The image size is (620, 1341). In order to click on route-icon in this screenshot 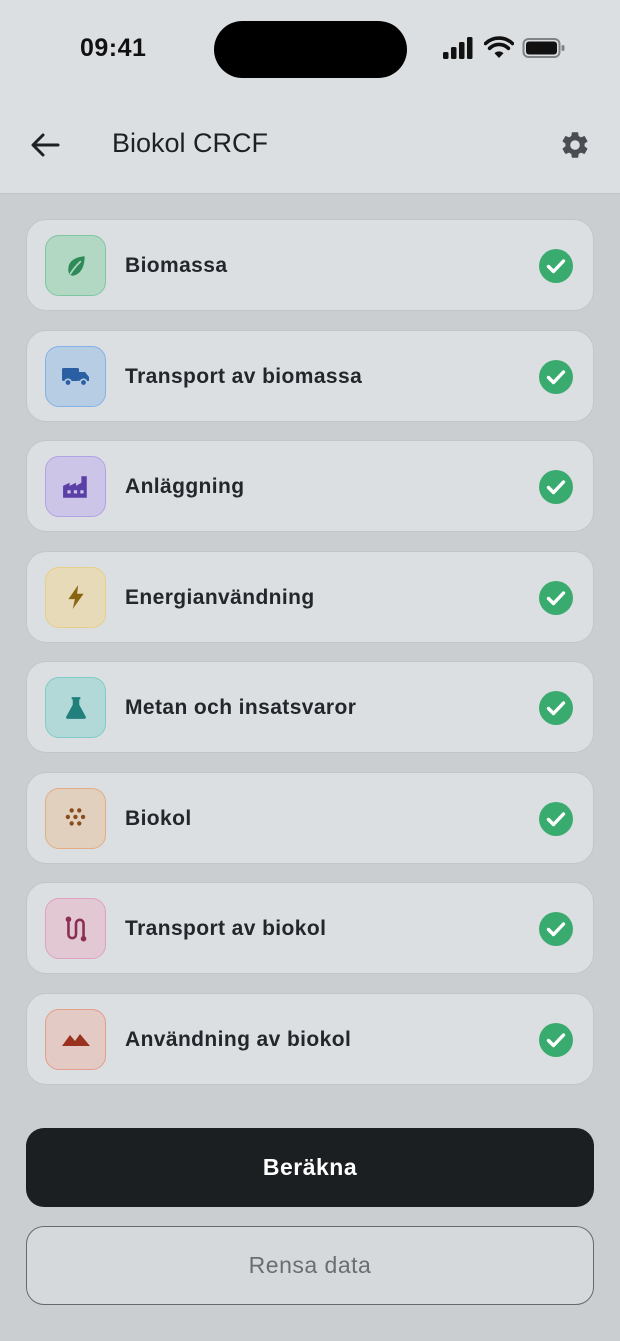, I will do `click(75, 928)`.